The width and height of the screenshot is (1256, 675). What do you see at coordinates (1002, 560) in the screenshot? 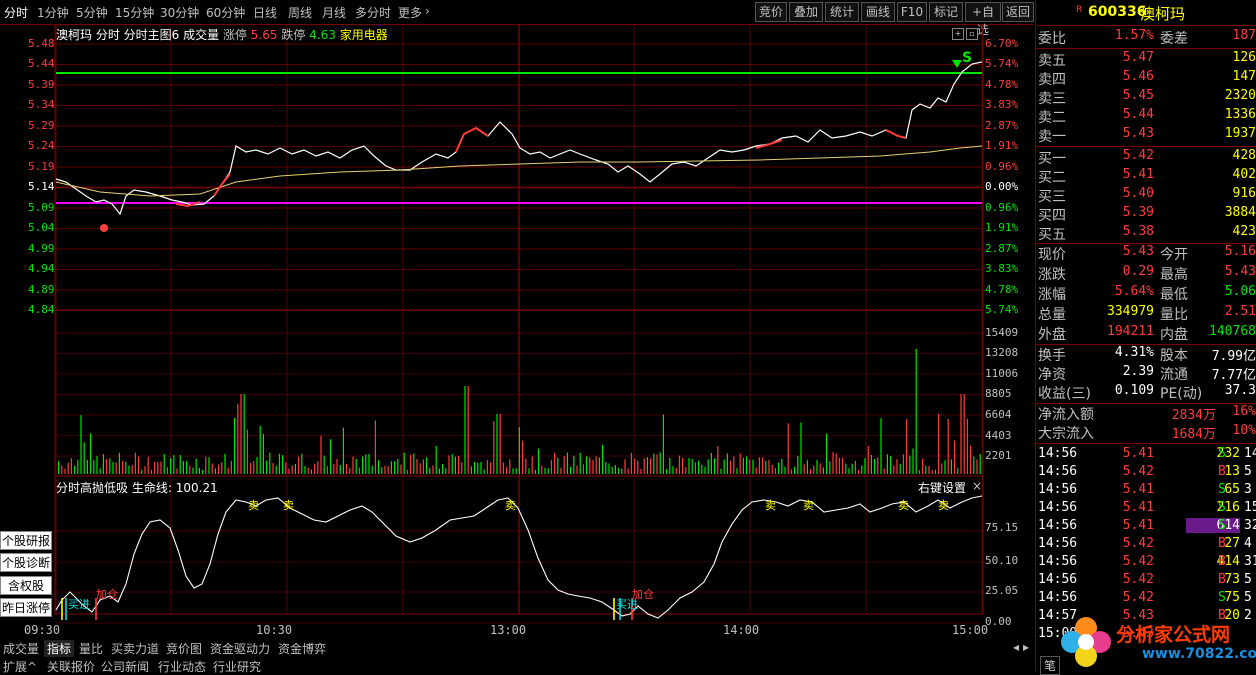
I see `indicator-tick: 50.10` at bounding box center [1002, 560].